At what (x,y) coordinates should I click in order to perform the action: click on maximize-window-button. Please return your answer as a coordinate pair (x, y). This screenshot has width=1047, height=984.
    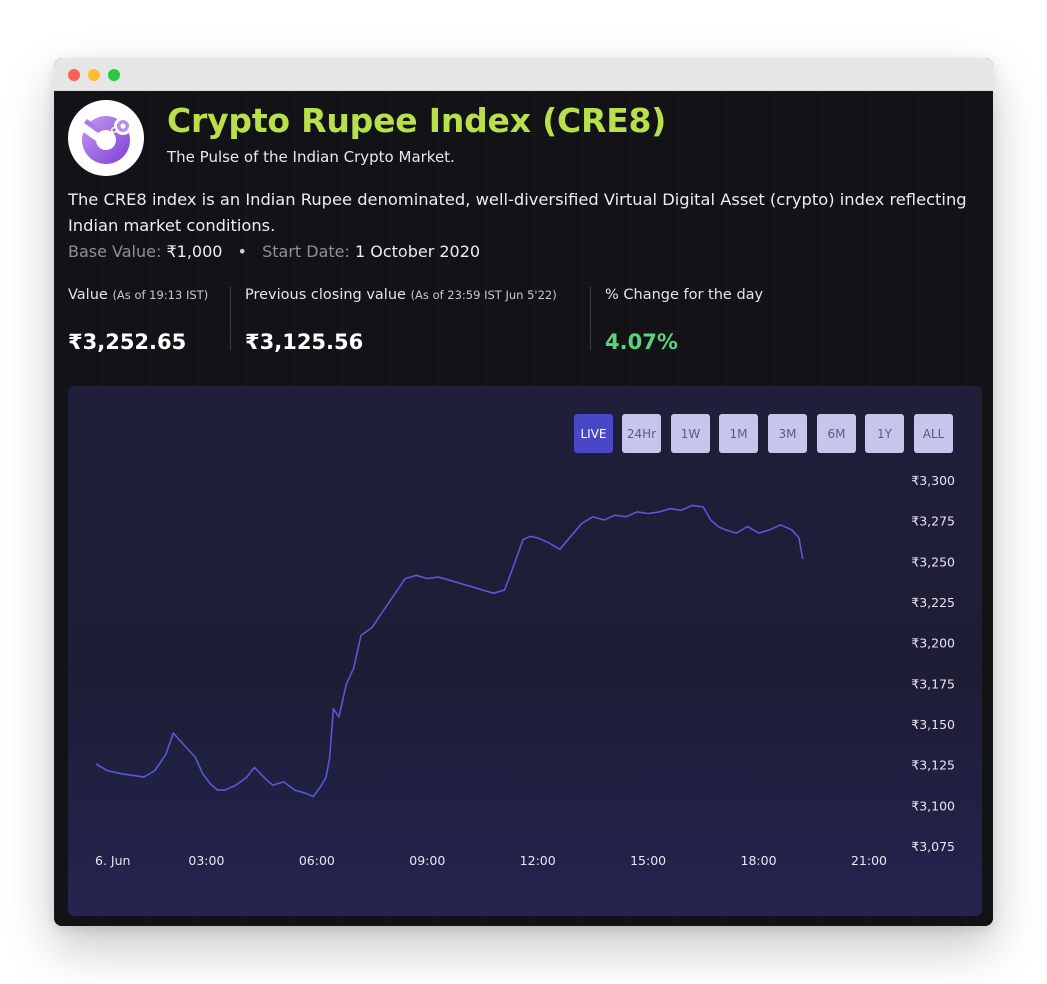
    Looking at the image, I should click on (114, 75).